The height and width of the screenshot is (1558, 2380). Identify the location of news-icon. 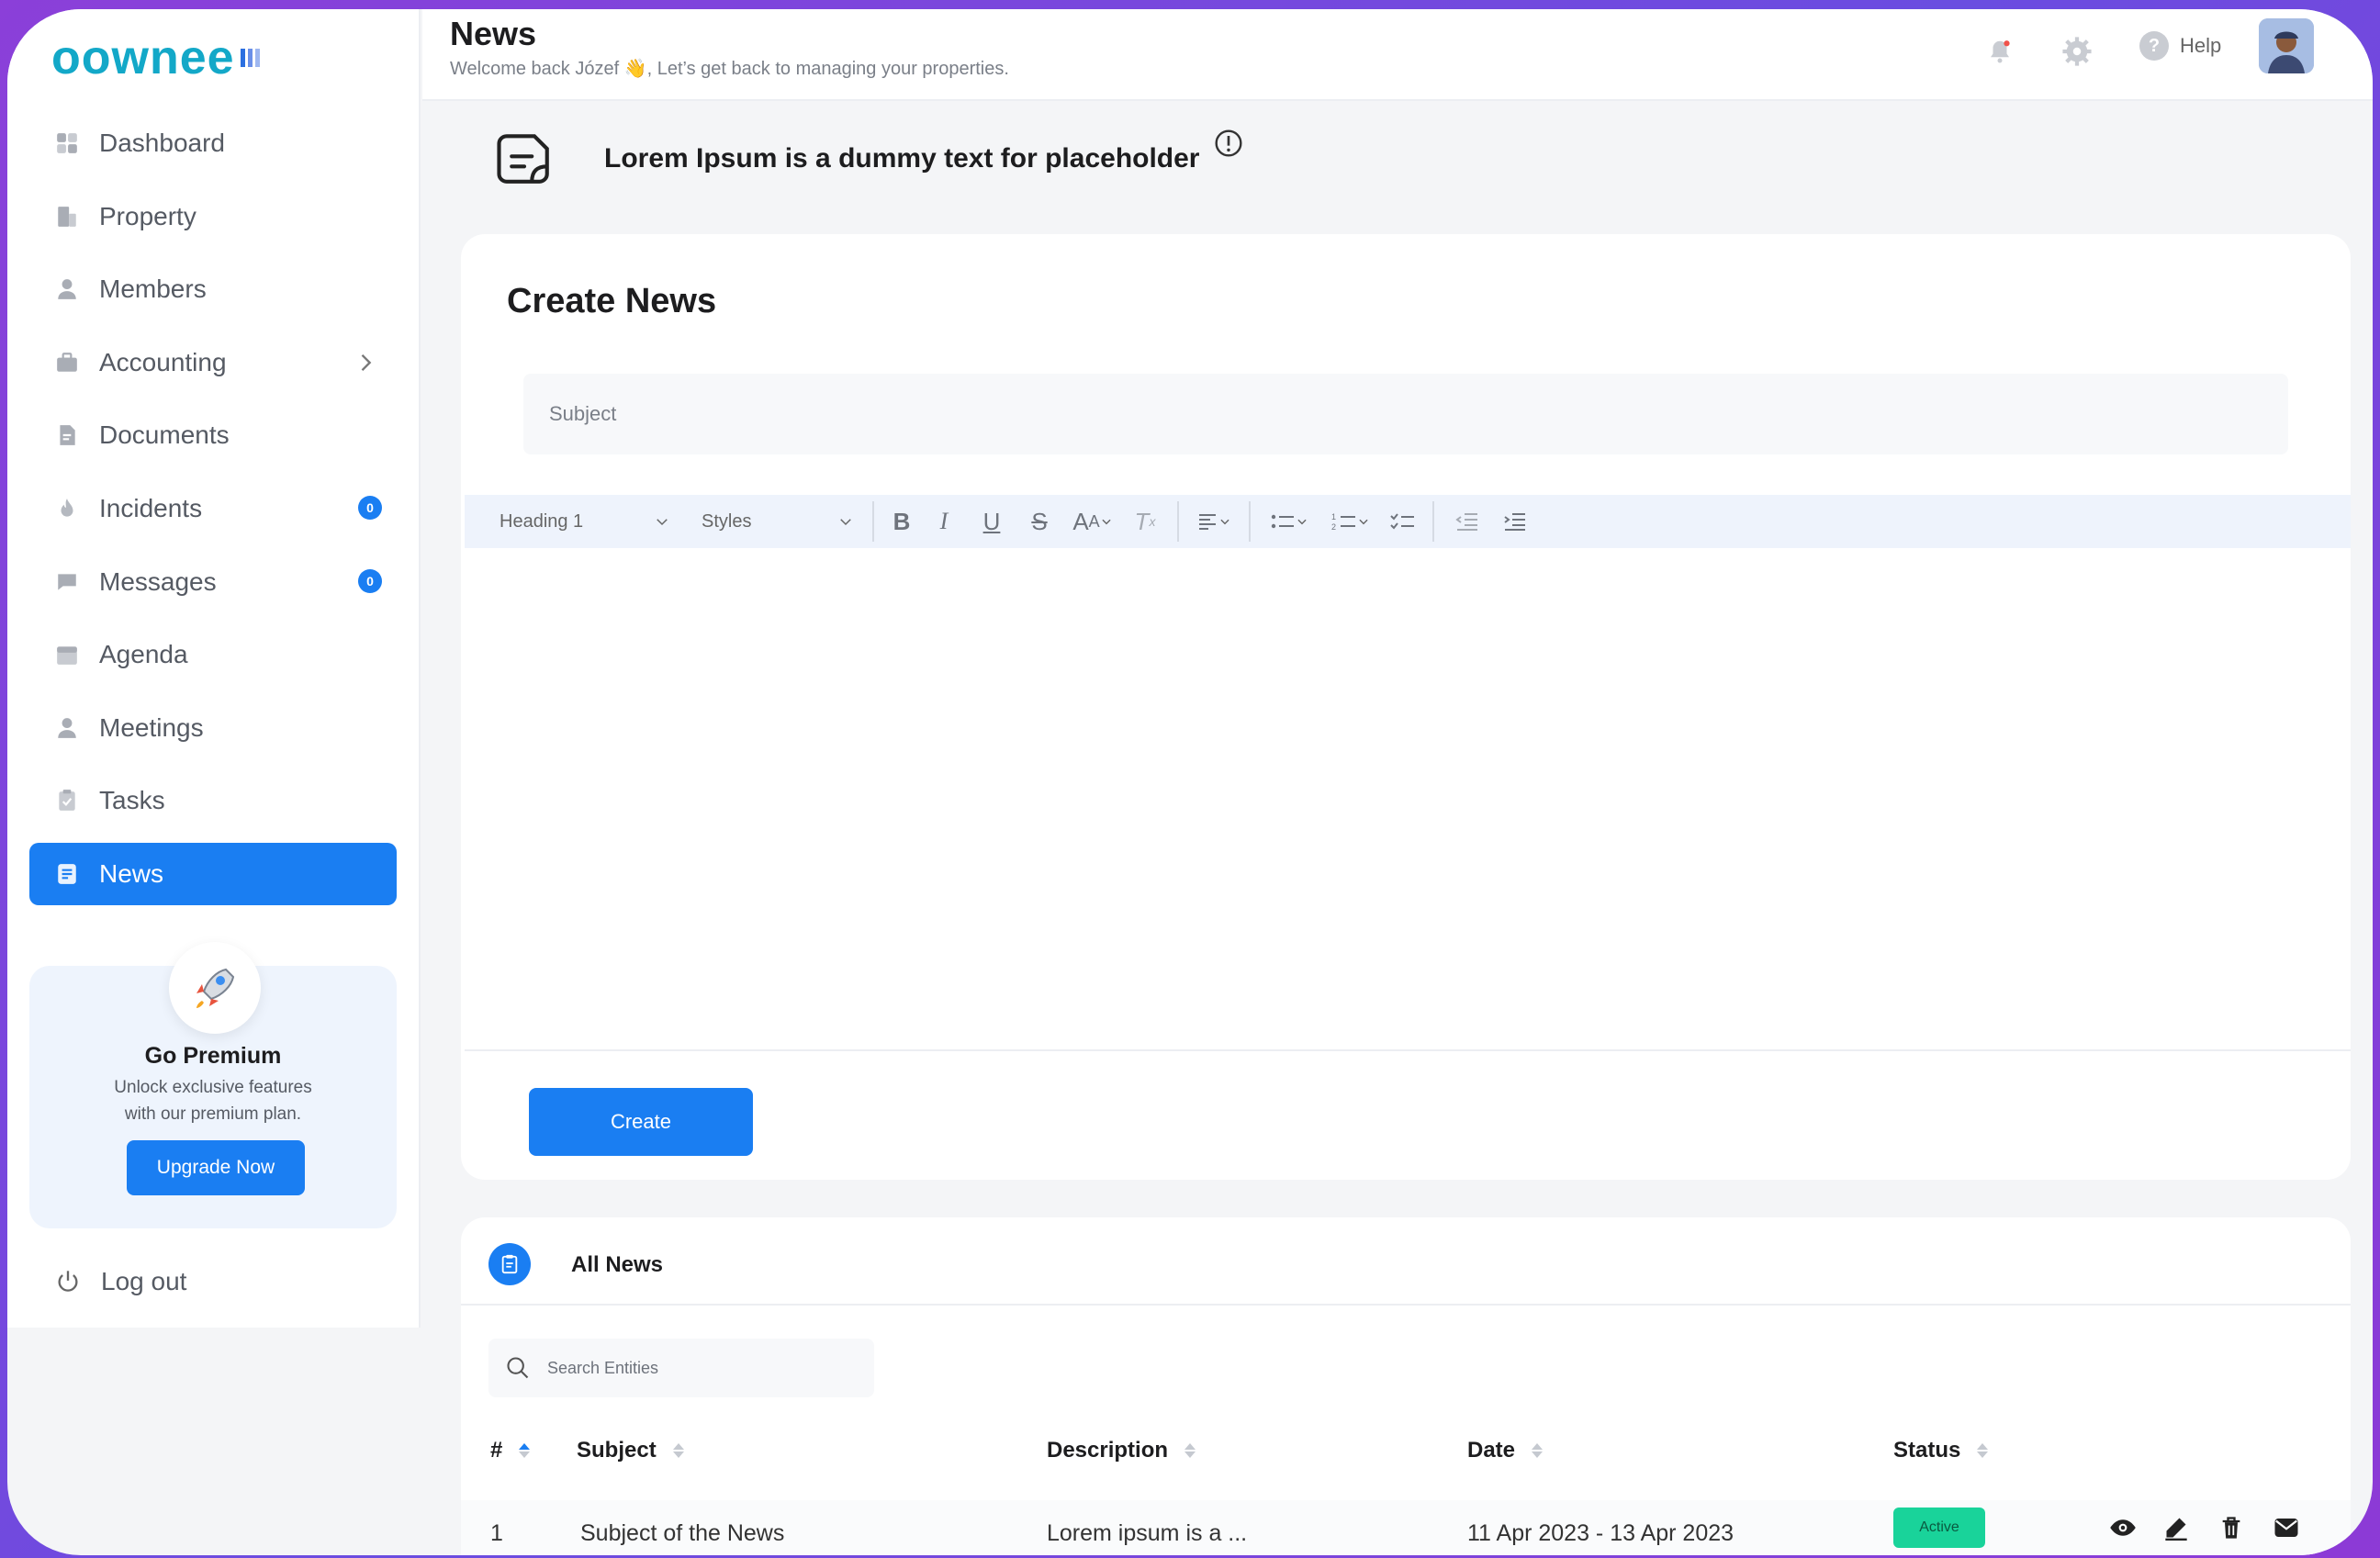
(67, 874).